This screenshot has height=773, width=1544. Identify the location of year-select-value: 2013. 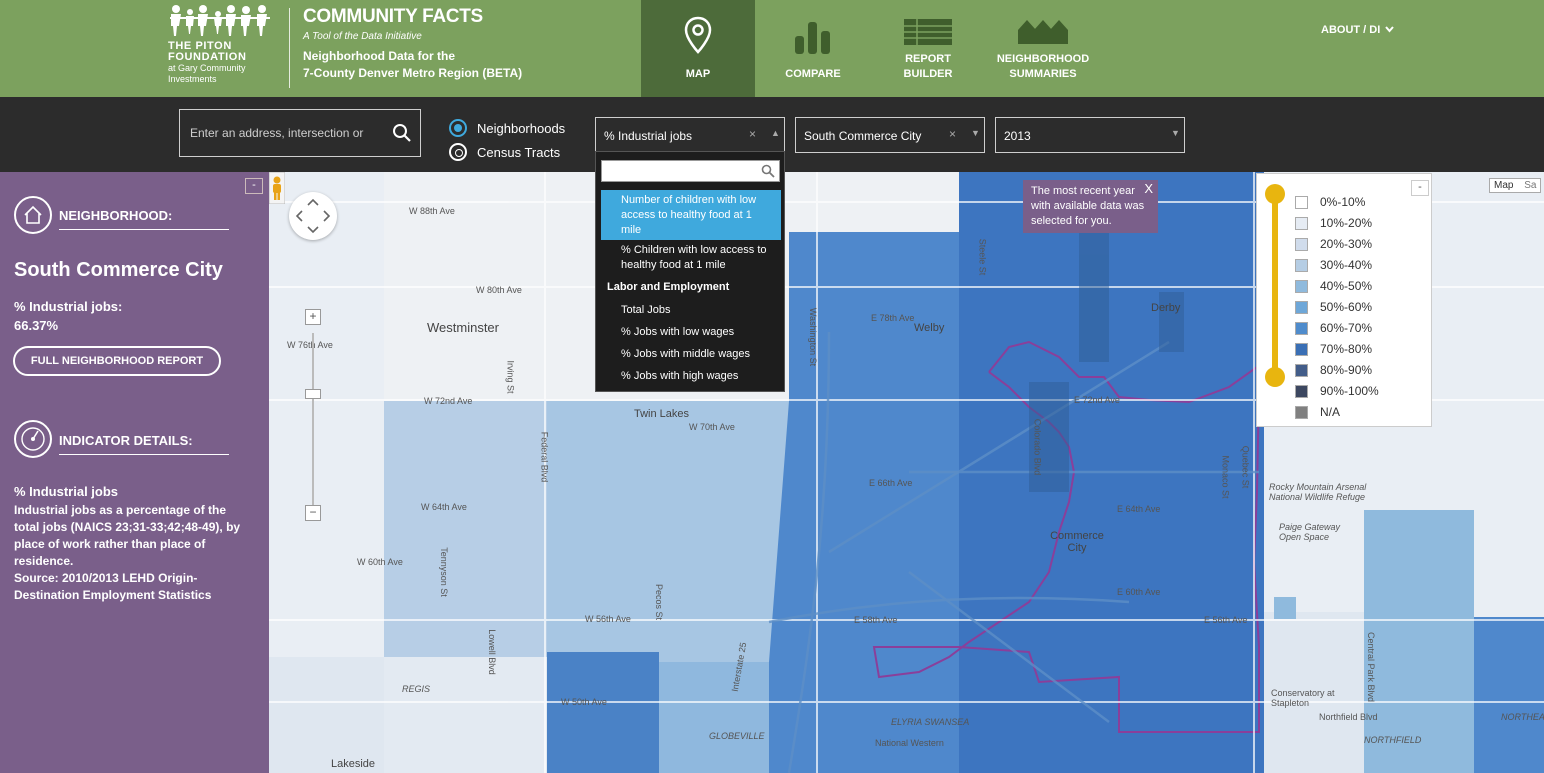
(1017, 136).